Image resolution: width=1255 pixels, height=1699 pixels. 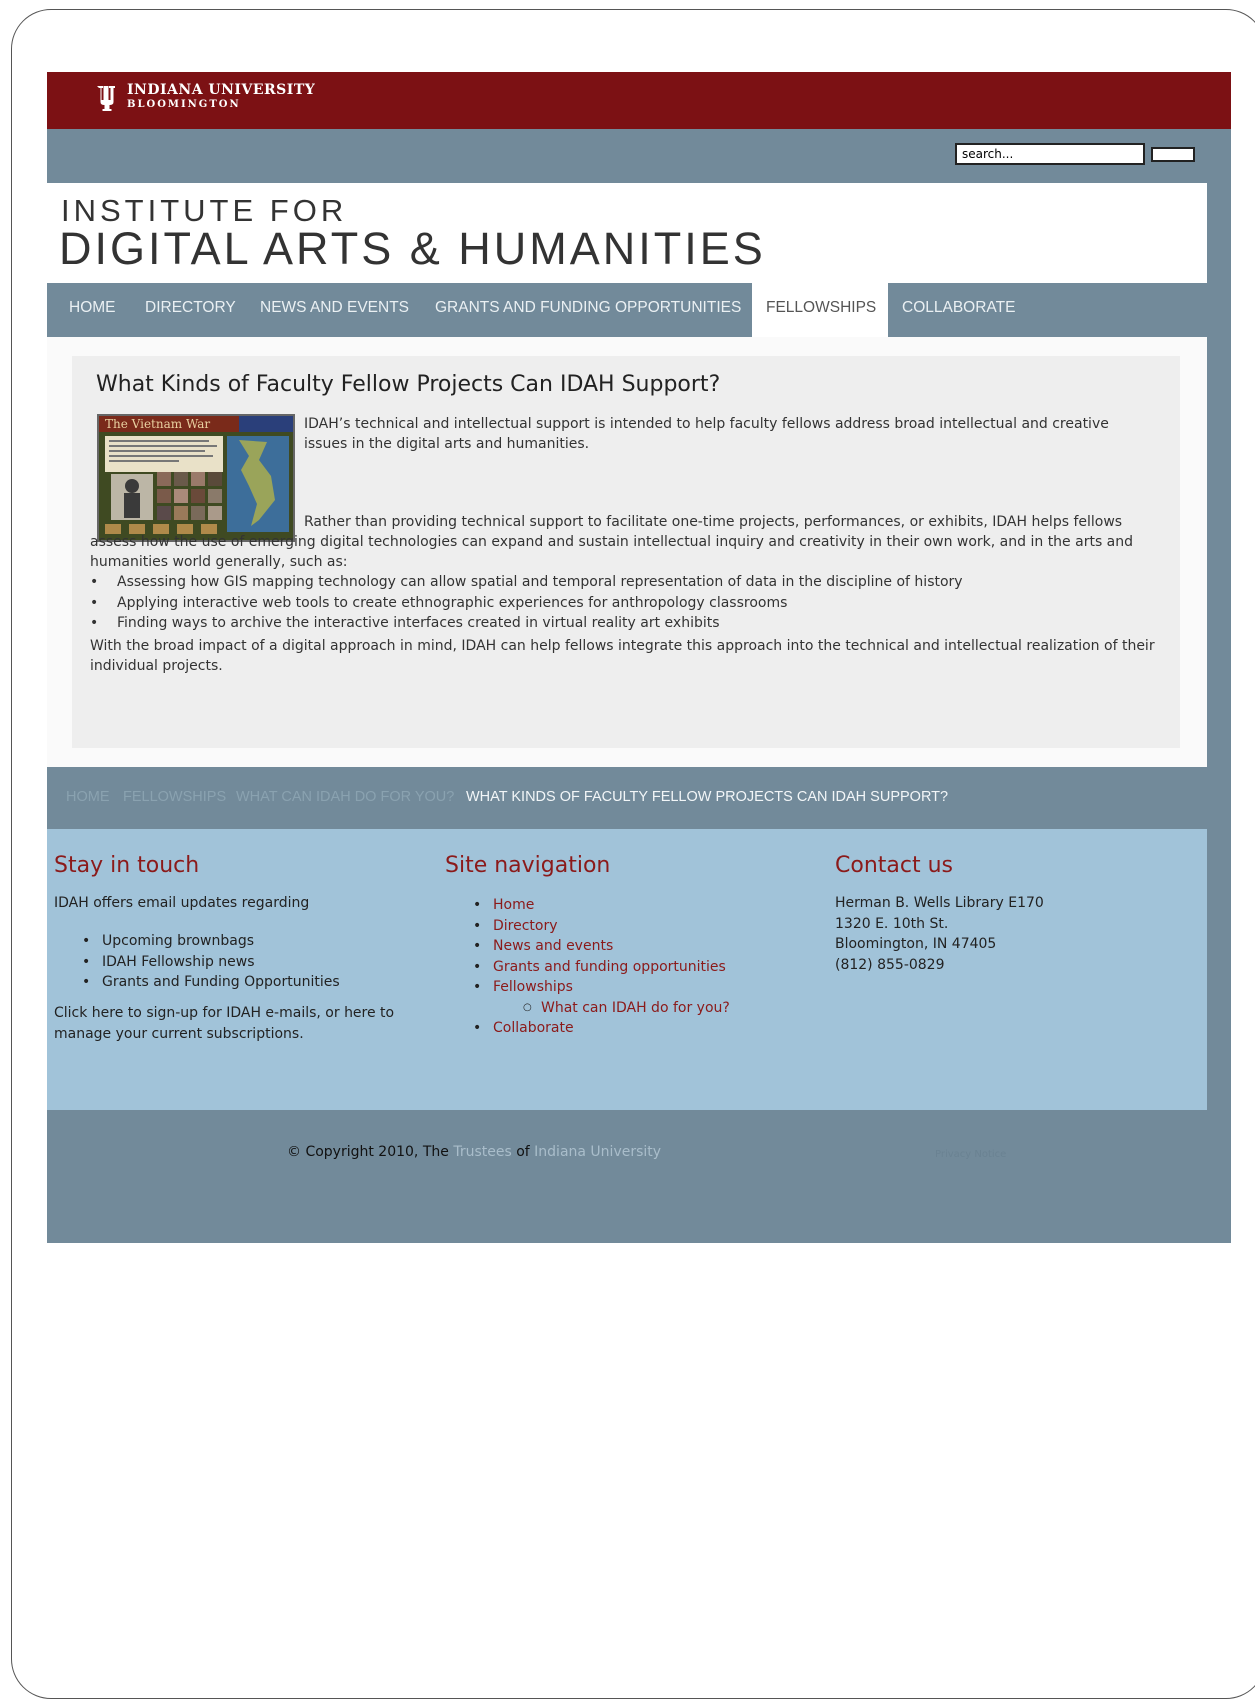 I want to click on breadcrumb-home: HOME, so click(x=88, y=797).